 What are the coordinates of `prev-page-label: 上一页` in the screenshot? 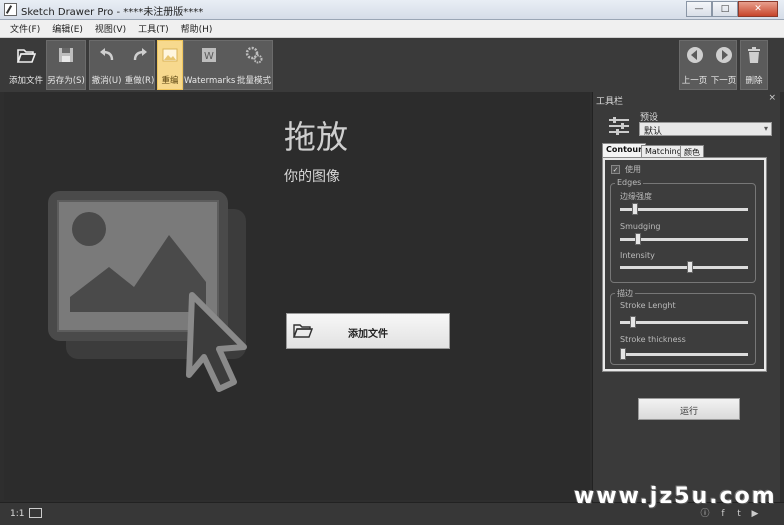 It's located at (694, 81).